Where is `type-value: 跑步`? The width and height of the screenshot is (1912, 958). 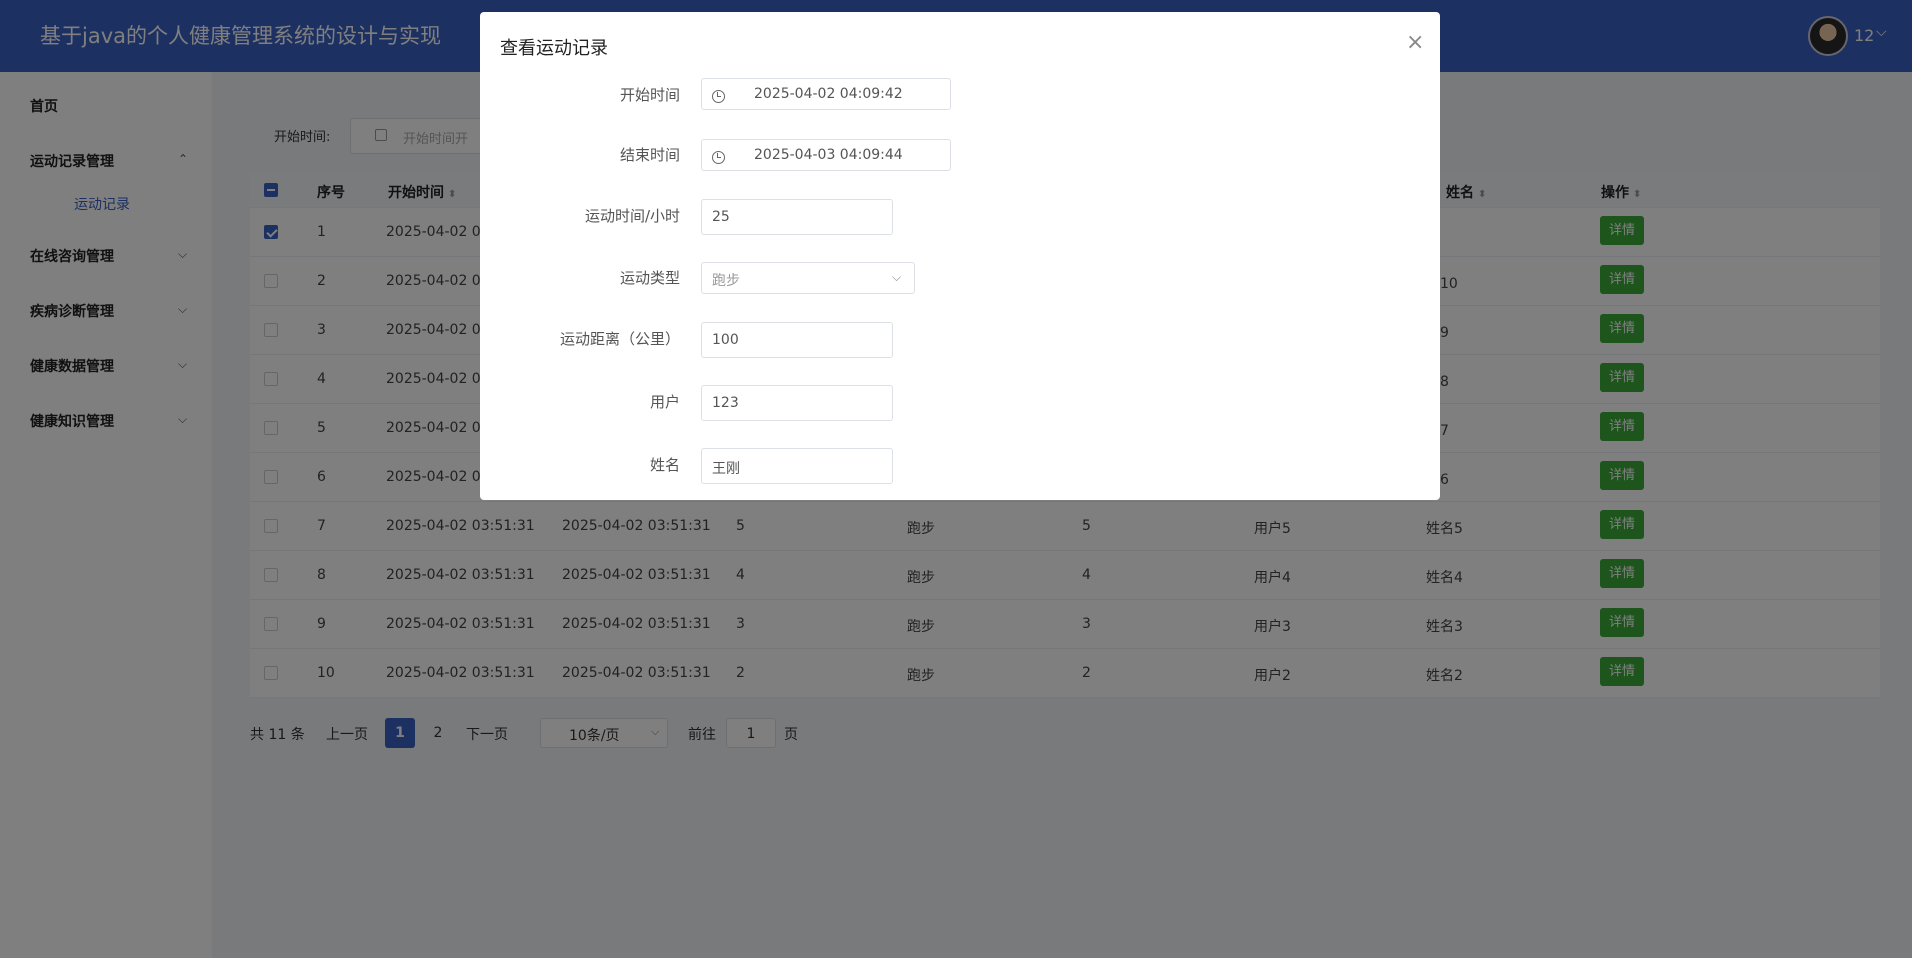 type-value: 跑步 is located at coordinates (726, 281).